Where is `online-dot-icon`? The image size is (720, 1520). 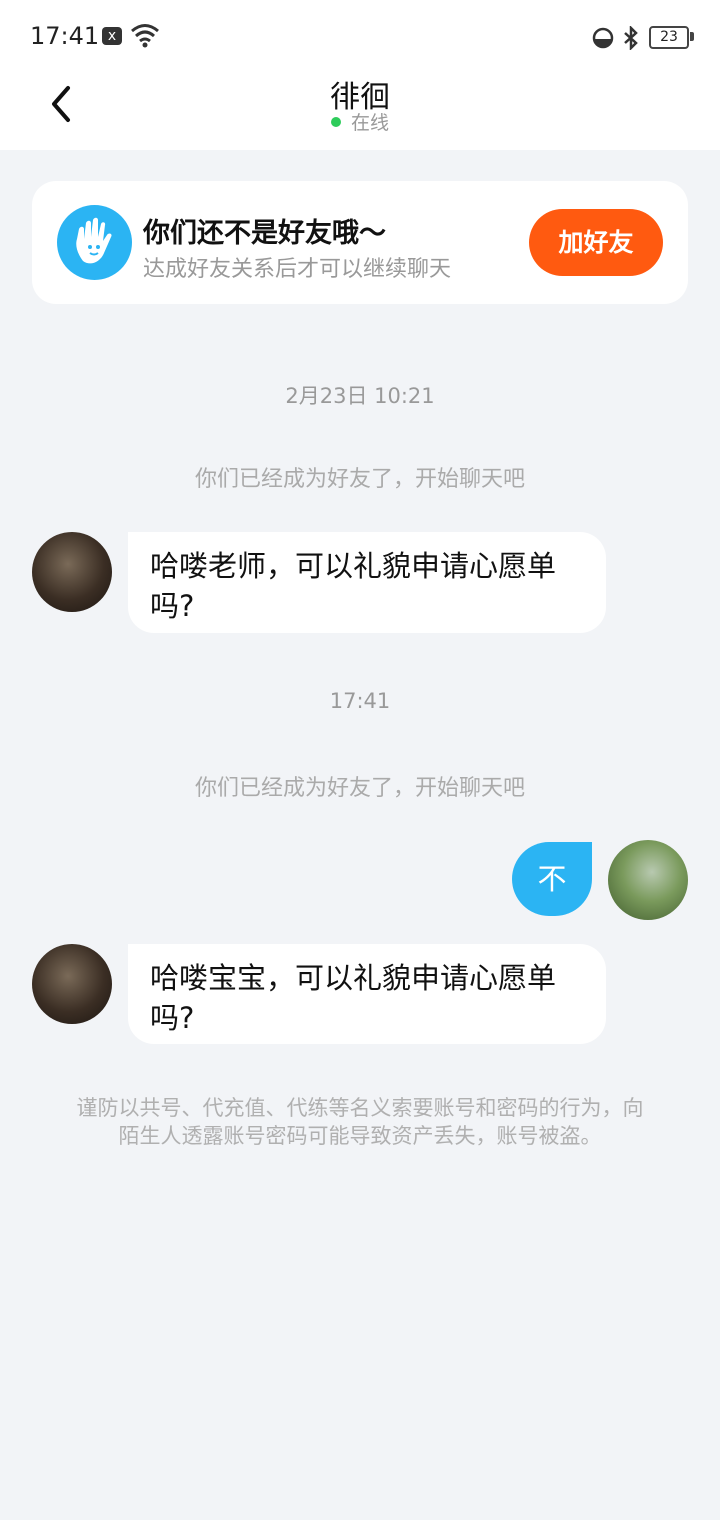
online-dot-icon is located at coordinates (335, 121).